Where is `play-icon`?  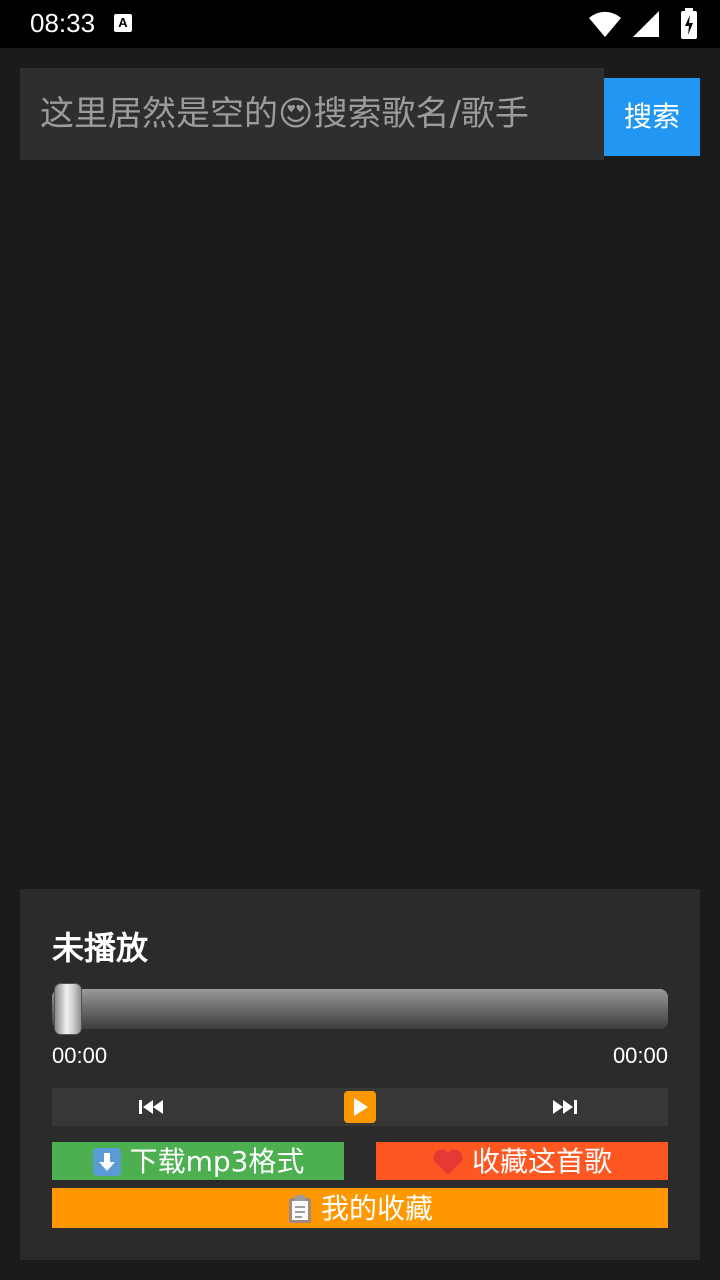
play-icon is located at coordinates (360, 1107).